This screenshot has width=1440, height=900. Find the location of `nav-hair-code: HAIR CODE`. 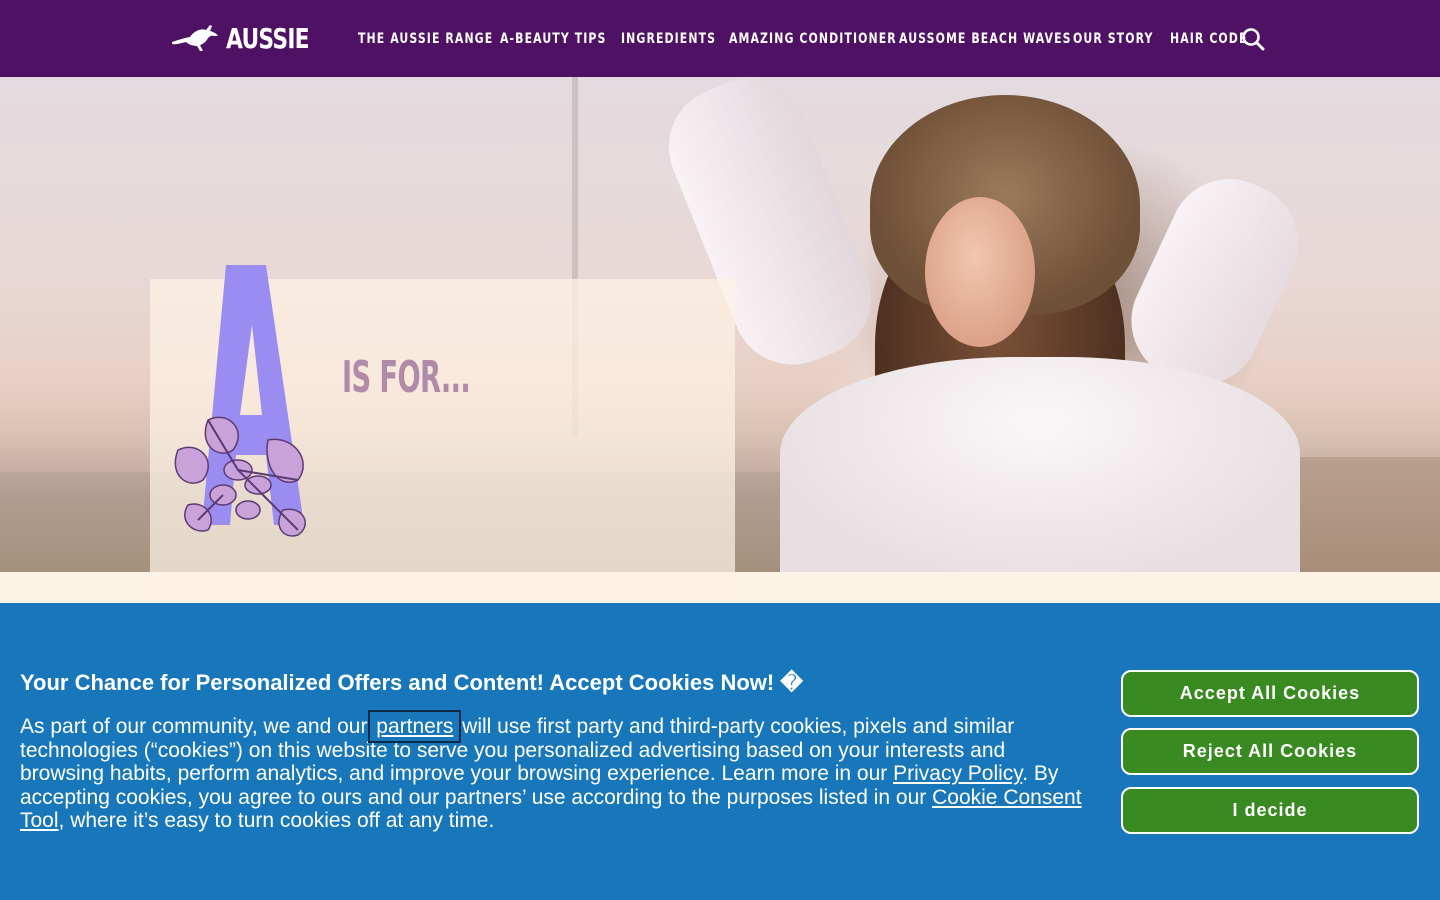

nav-hair-code: HAIR CODE is located at coordinates (1209, 39).